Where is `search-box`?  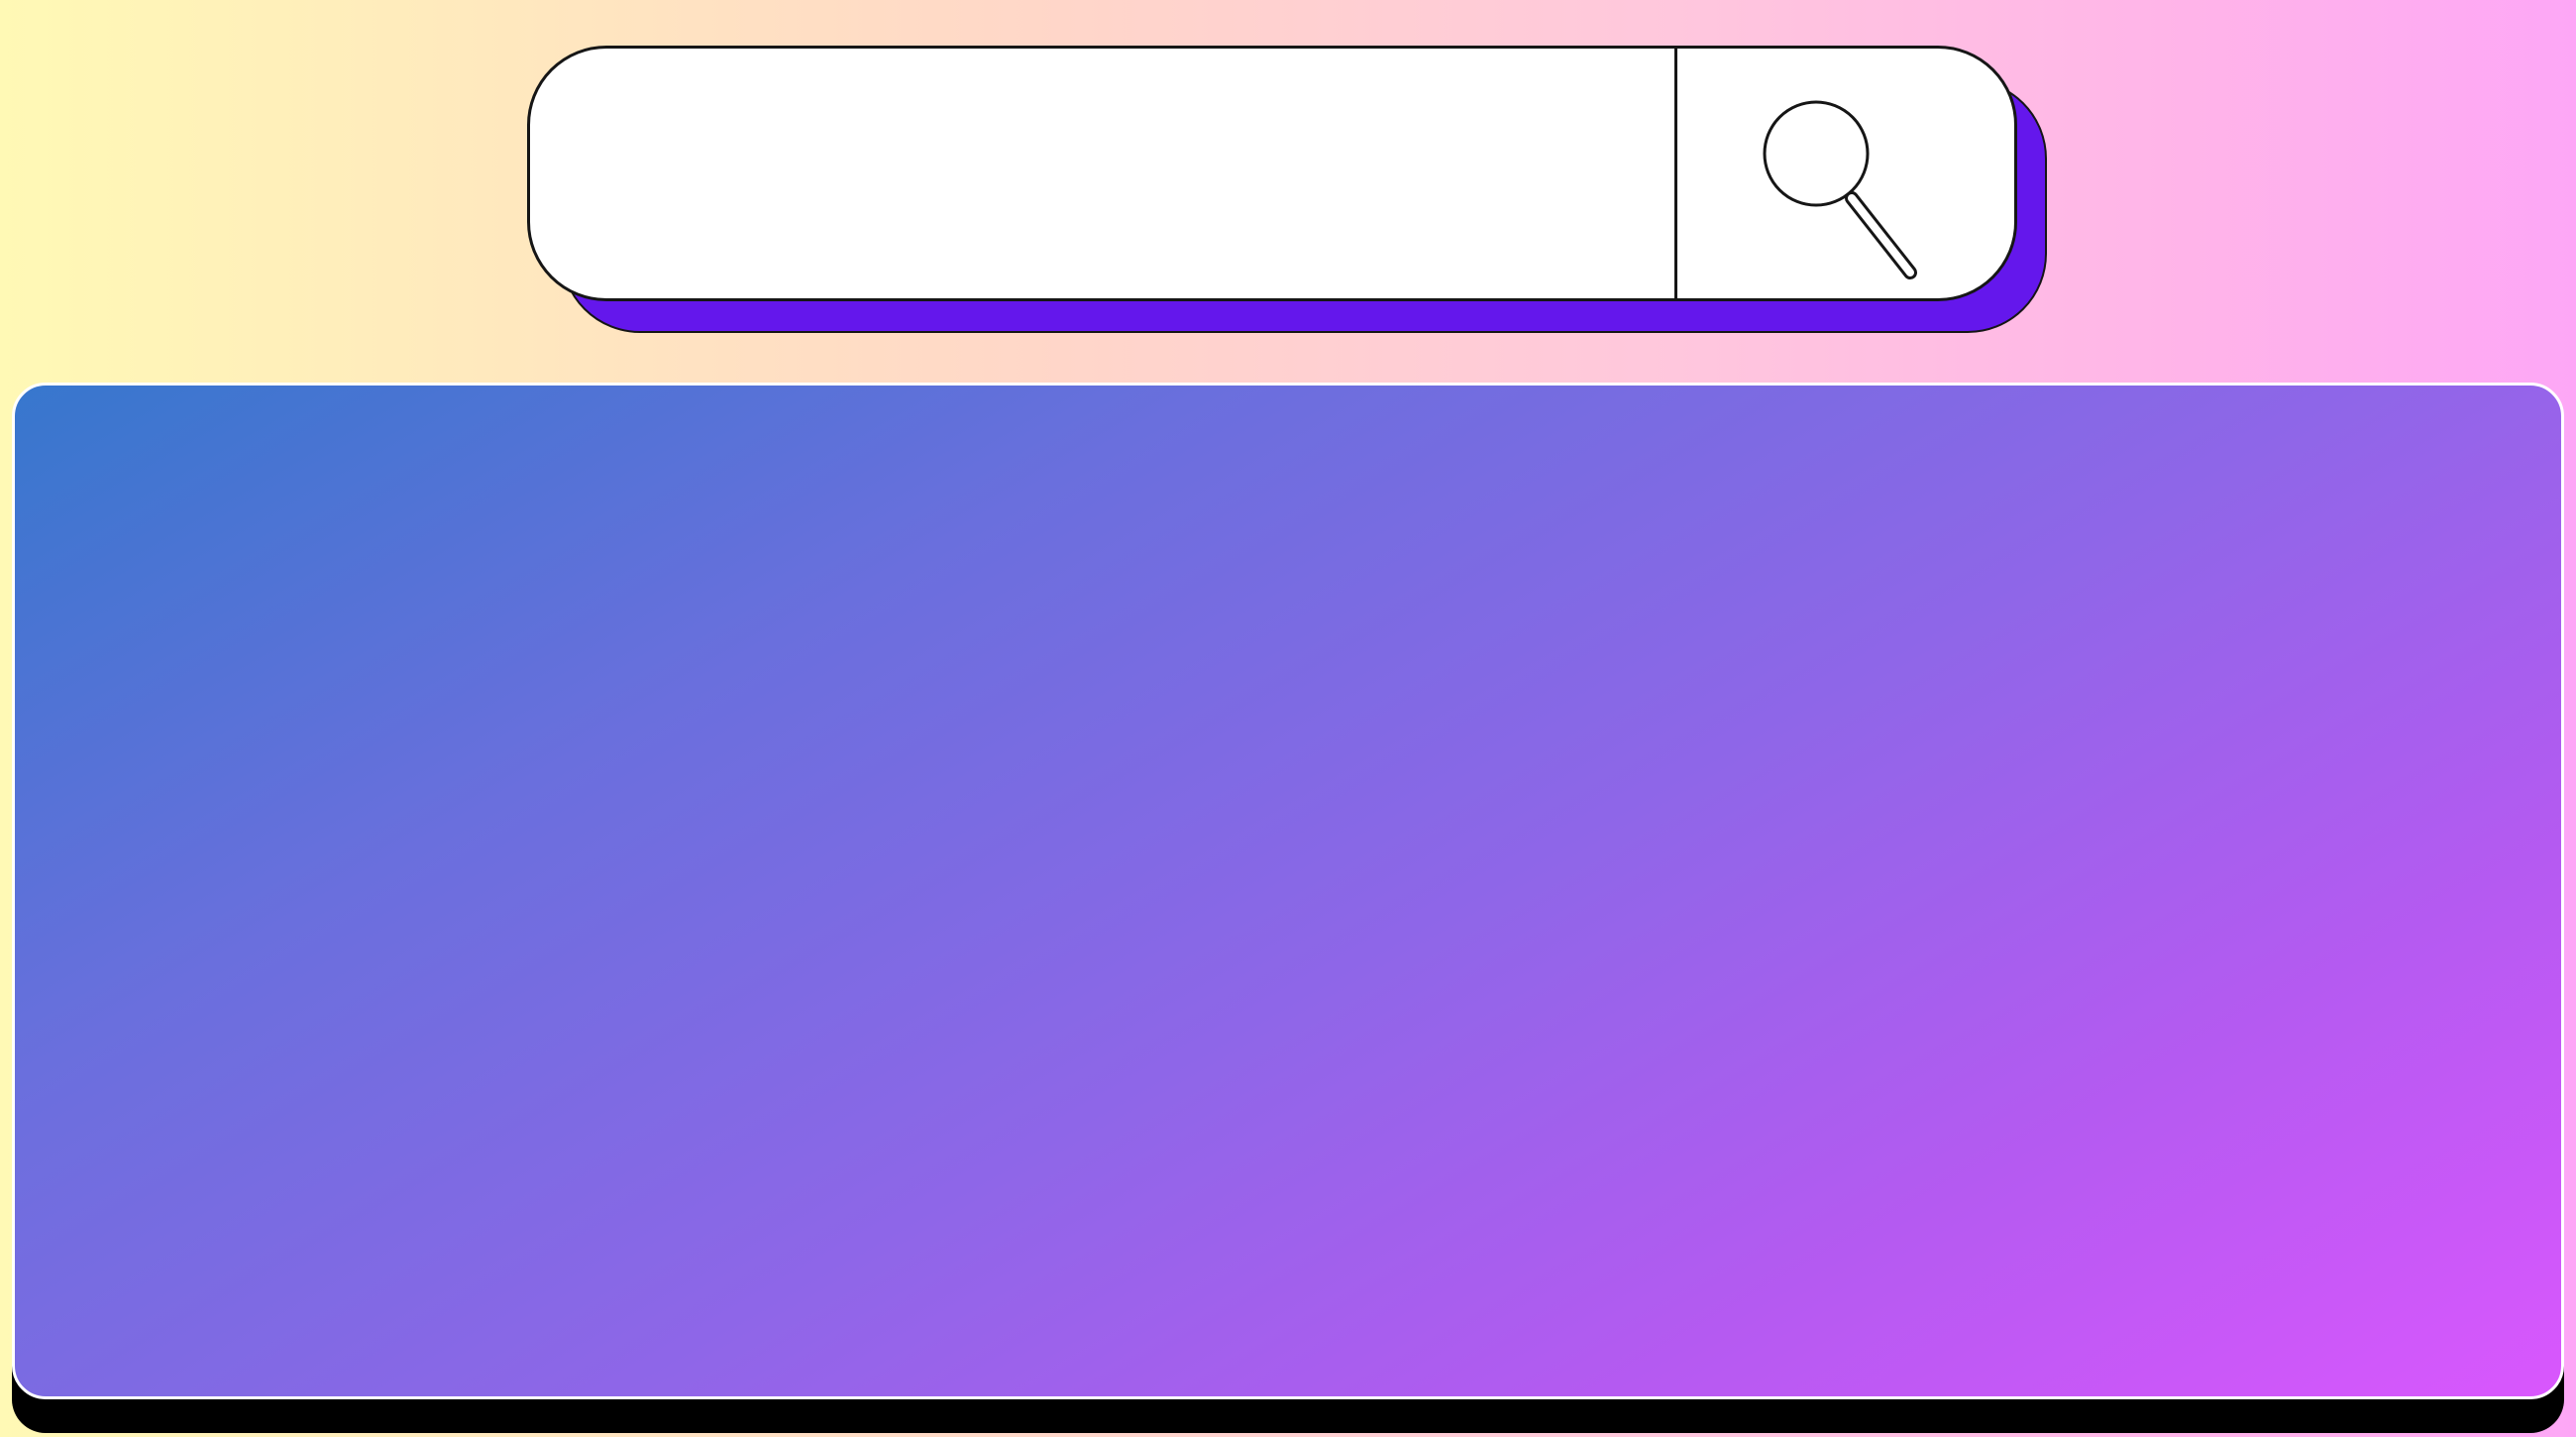
search-box is located at coordinates (1272, 173).